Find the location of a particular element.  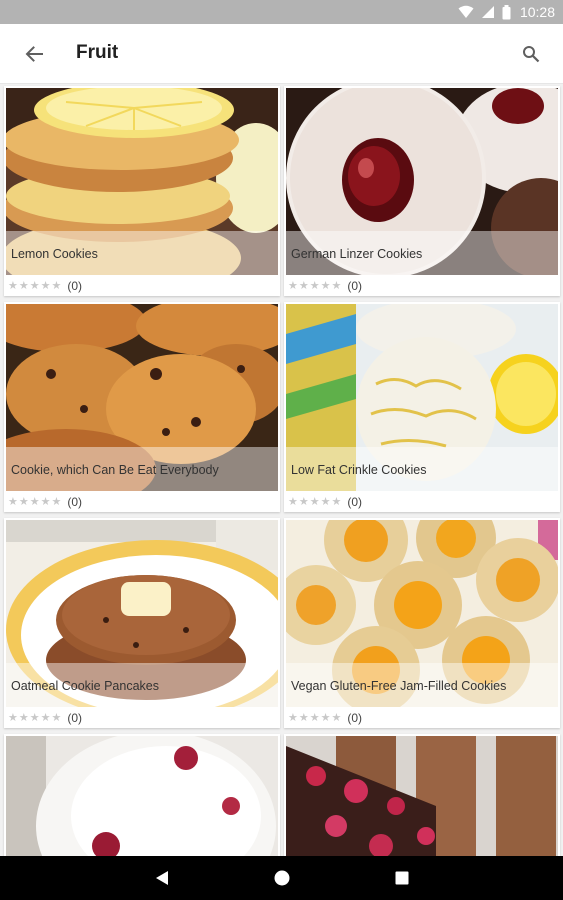

status-time: 10:28 is located at coordinates (537, 12).